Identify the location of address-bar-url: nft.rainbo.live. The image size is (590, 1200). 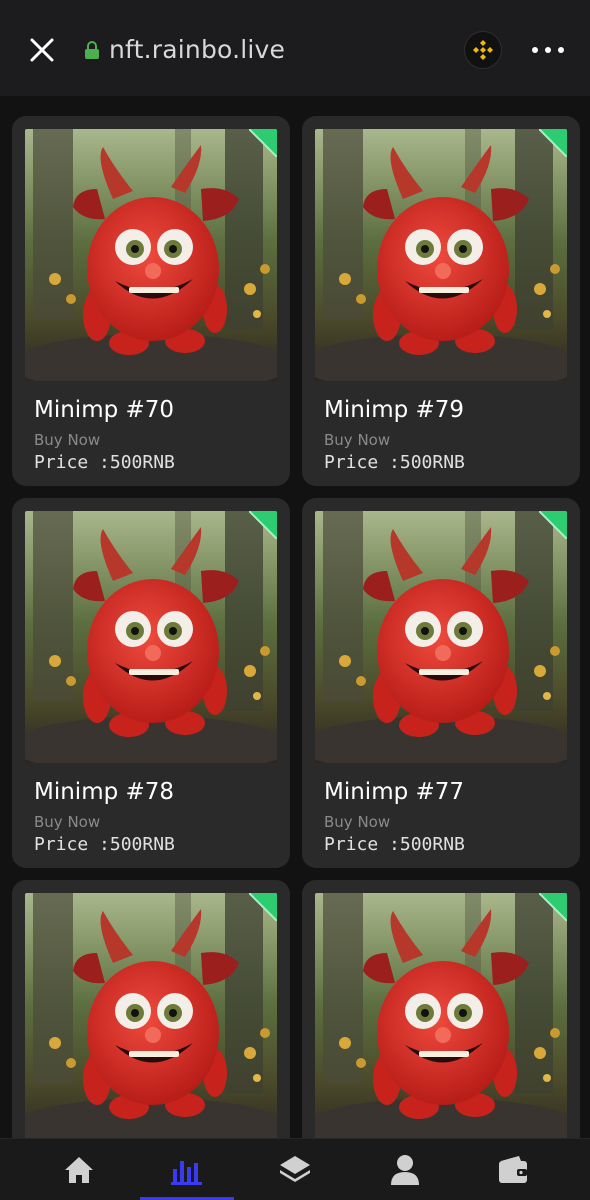
(197, 49).